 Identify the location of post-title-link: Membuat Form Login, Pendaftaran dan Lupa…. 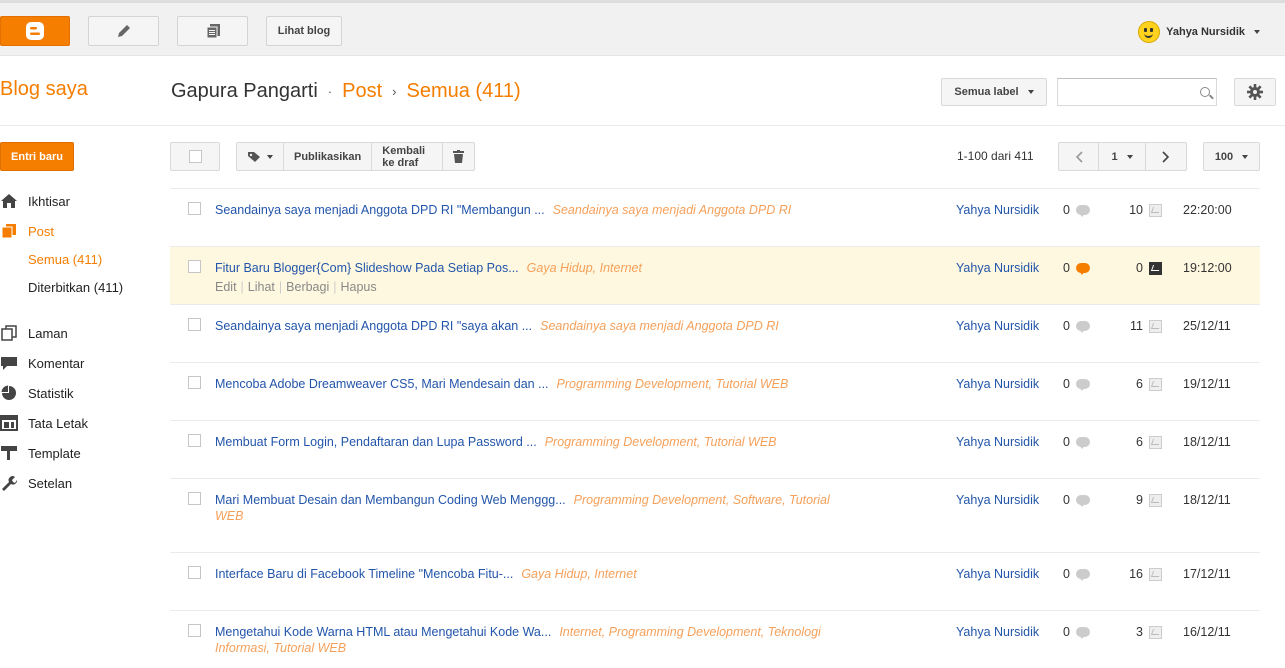
(376, 442).